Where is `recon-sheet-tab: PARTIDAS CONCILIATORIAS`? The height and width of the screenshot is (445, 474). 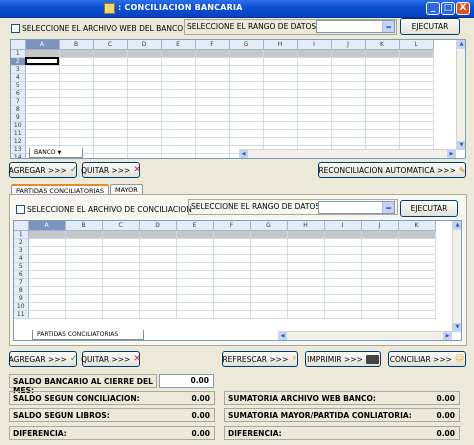 recon-sheet-tab: PARTIDAS CONCILIATORIAS is located at coordinates (88, 335).